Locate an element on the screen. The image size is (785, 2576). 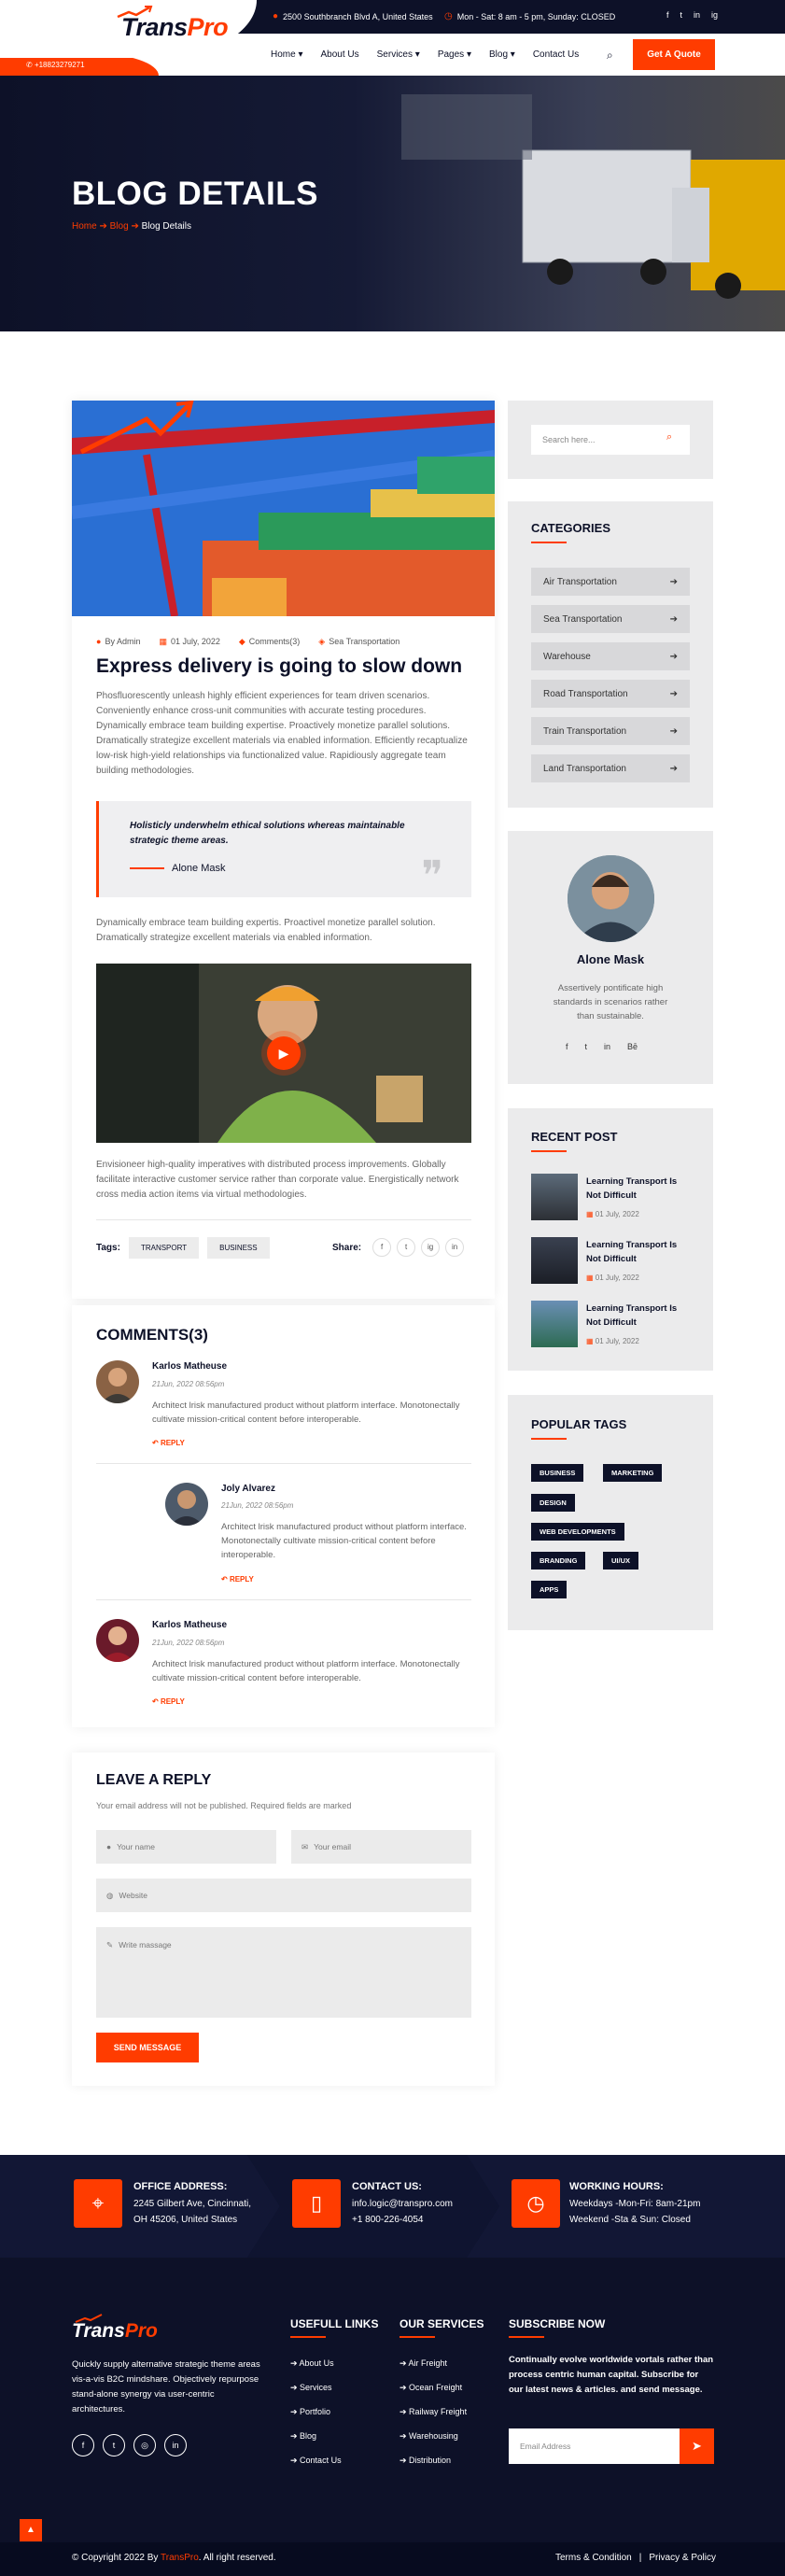
recent-post-date: ▦ 01 July, 2022 is located at coordinates (612, 1278).